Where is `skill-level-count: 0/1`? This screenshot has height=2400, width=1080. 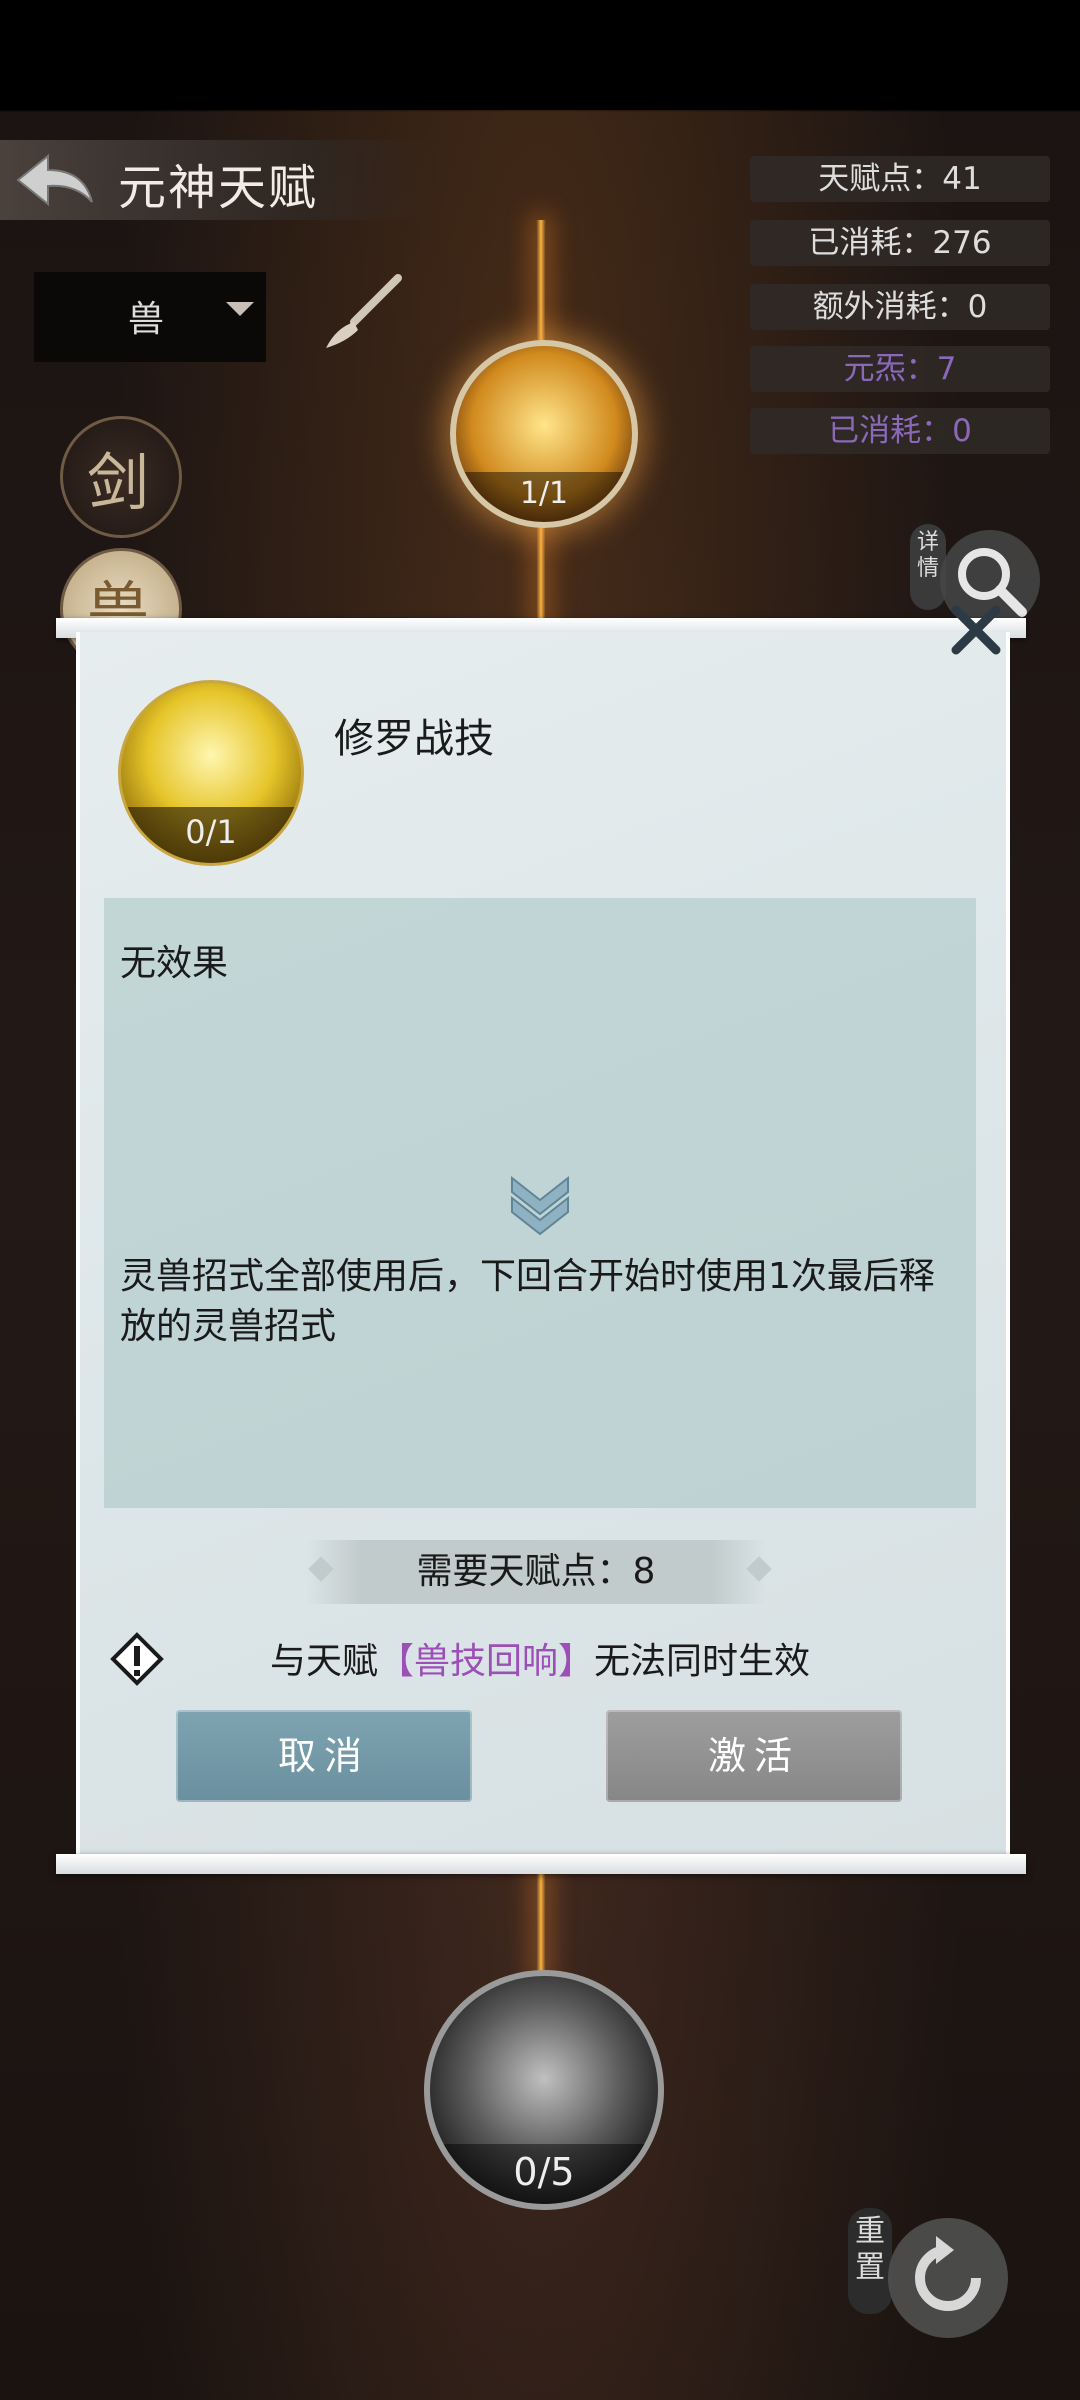 skill-level-count: 0/1 is located at coordinates (211, 835).